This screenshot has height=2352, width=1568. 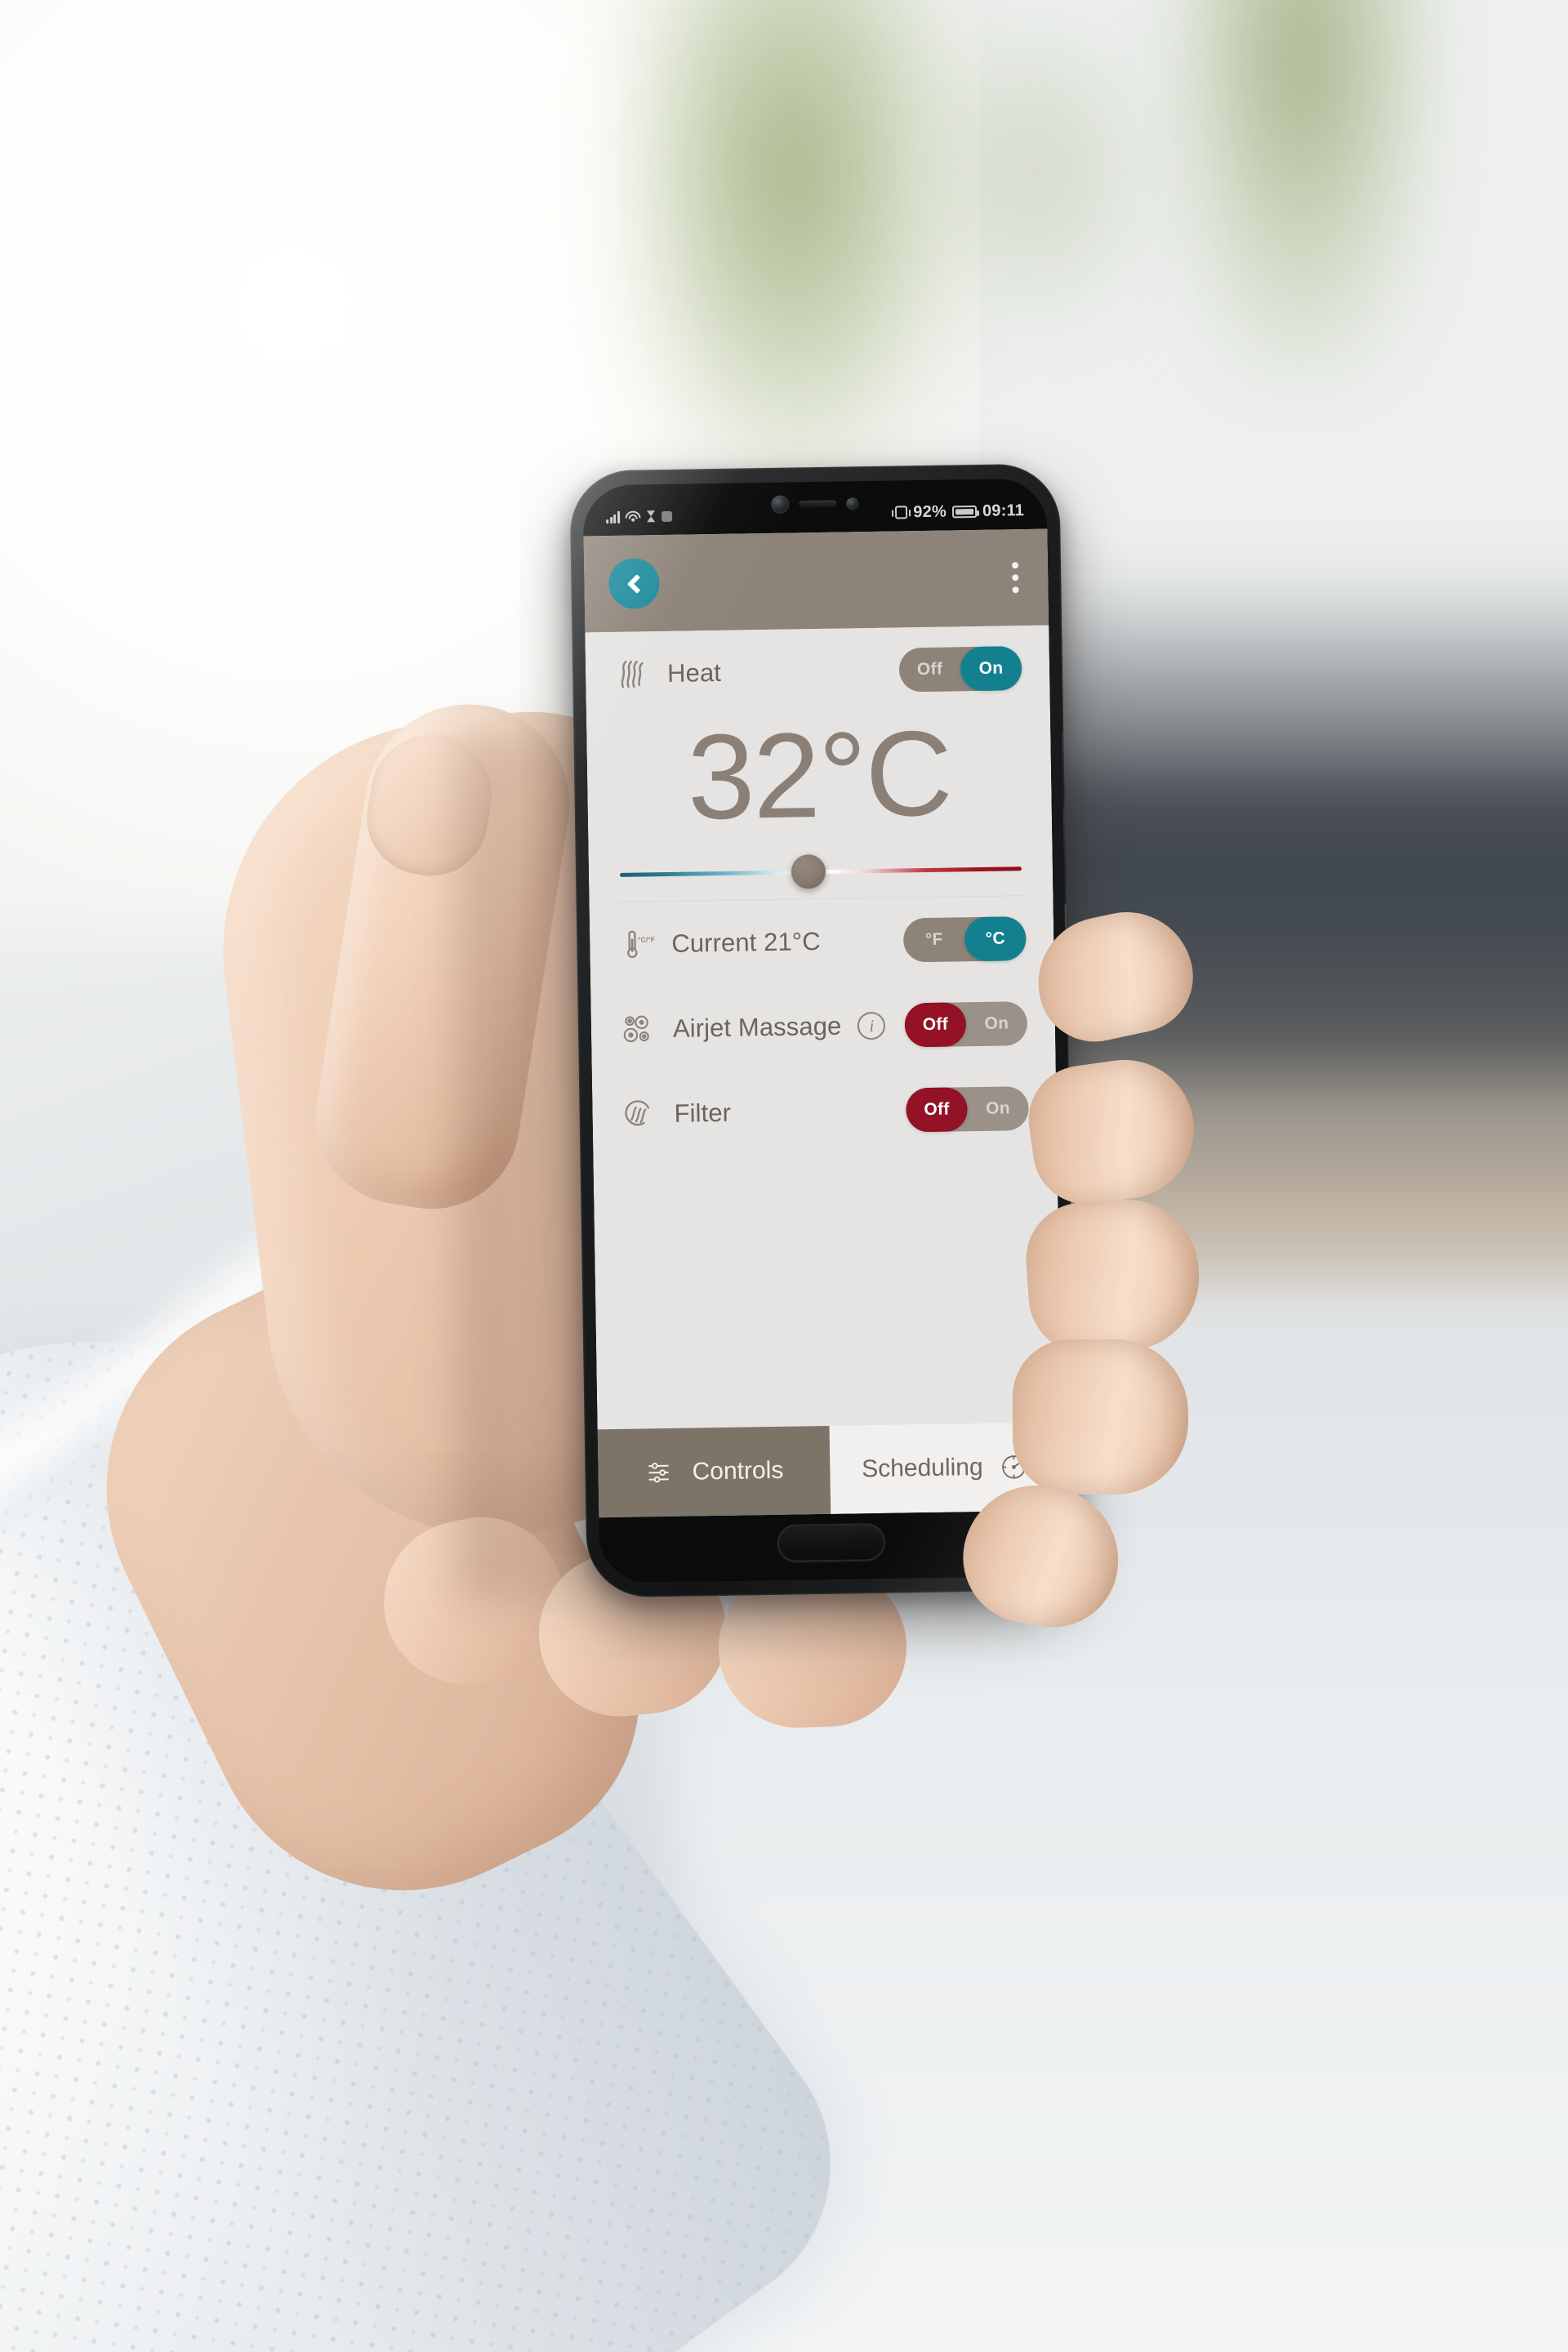 What do you see at coordinates (703, 1113) in the screenshot?
I see `row-label-filter: Filter` at bounding box center [703, 1113].